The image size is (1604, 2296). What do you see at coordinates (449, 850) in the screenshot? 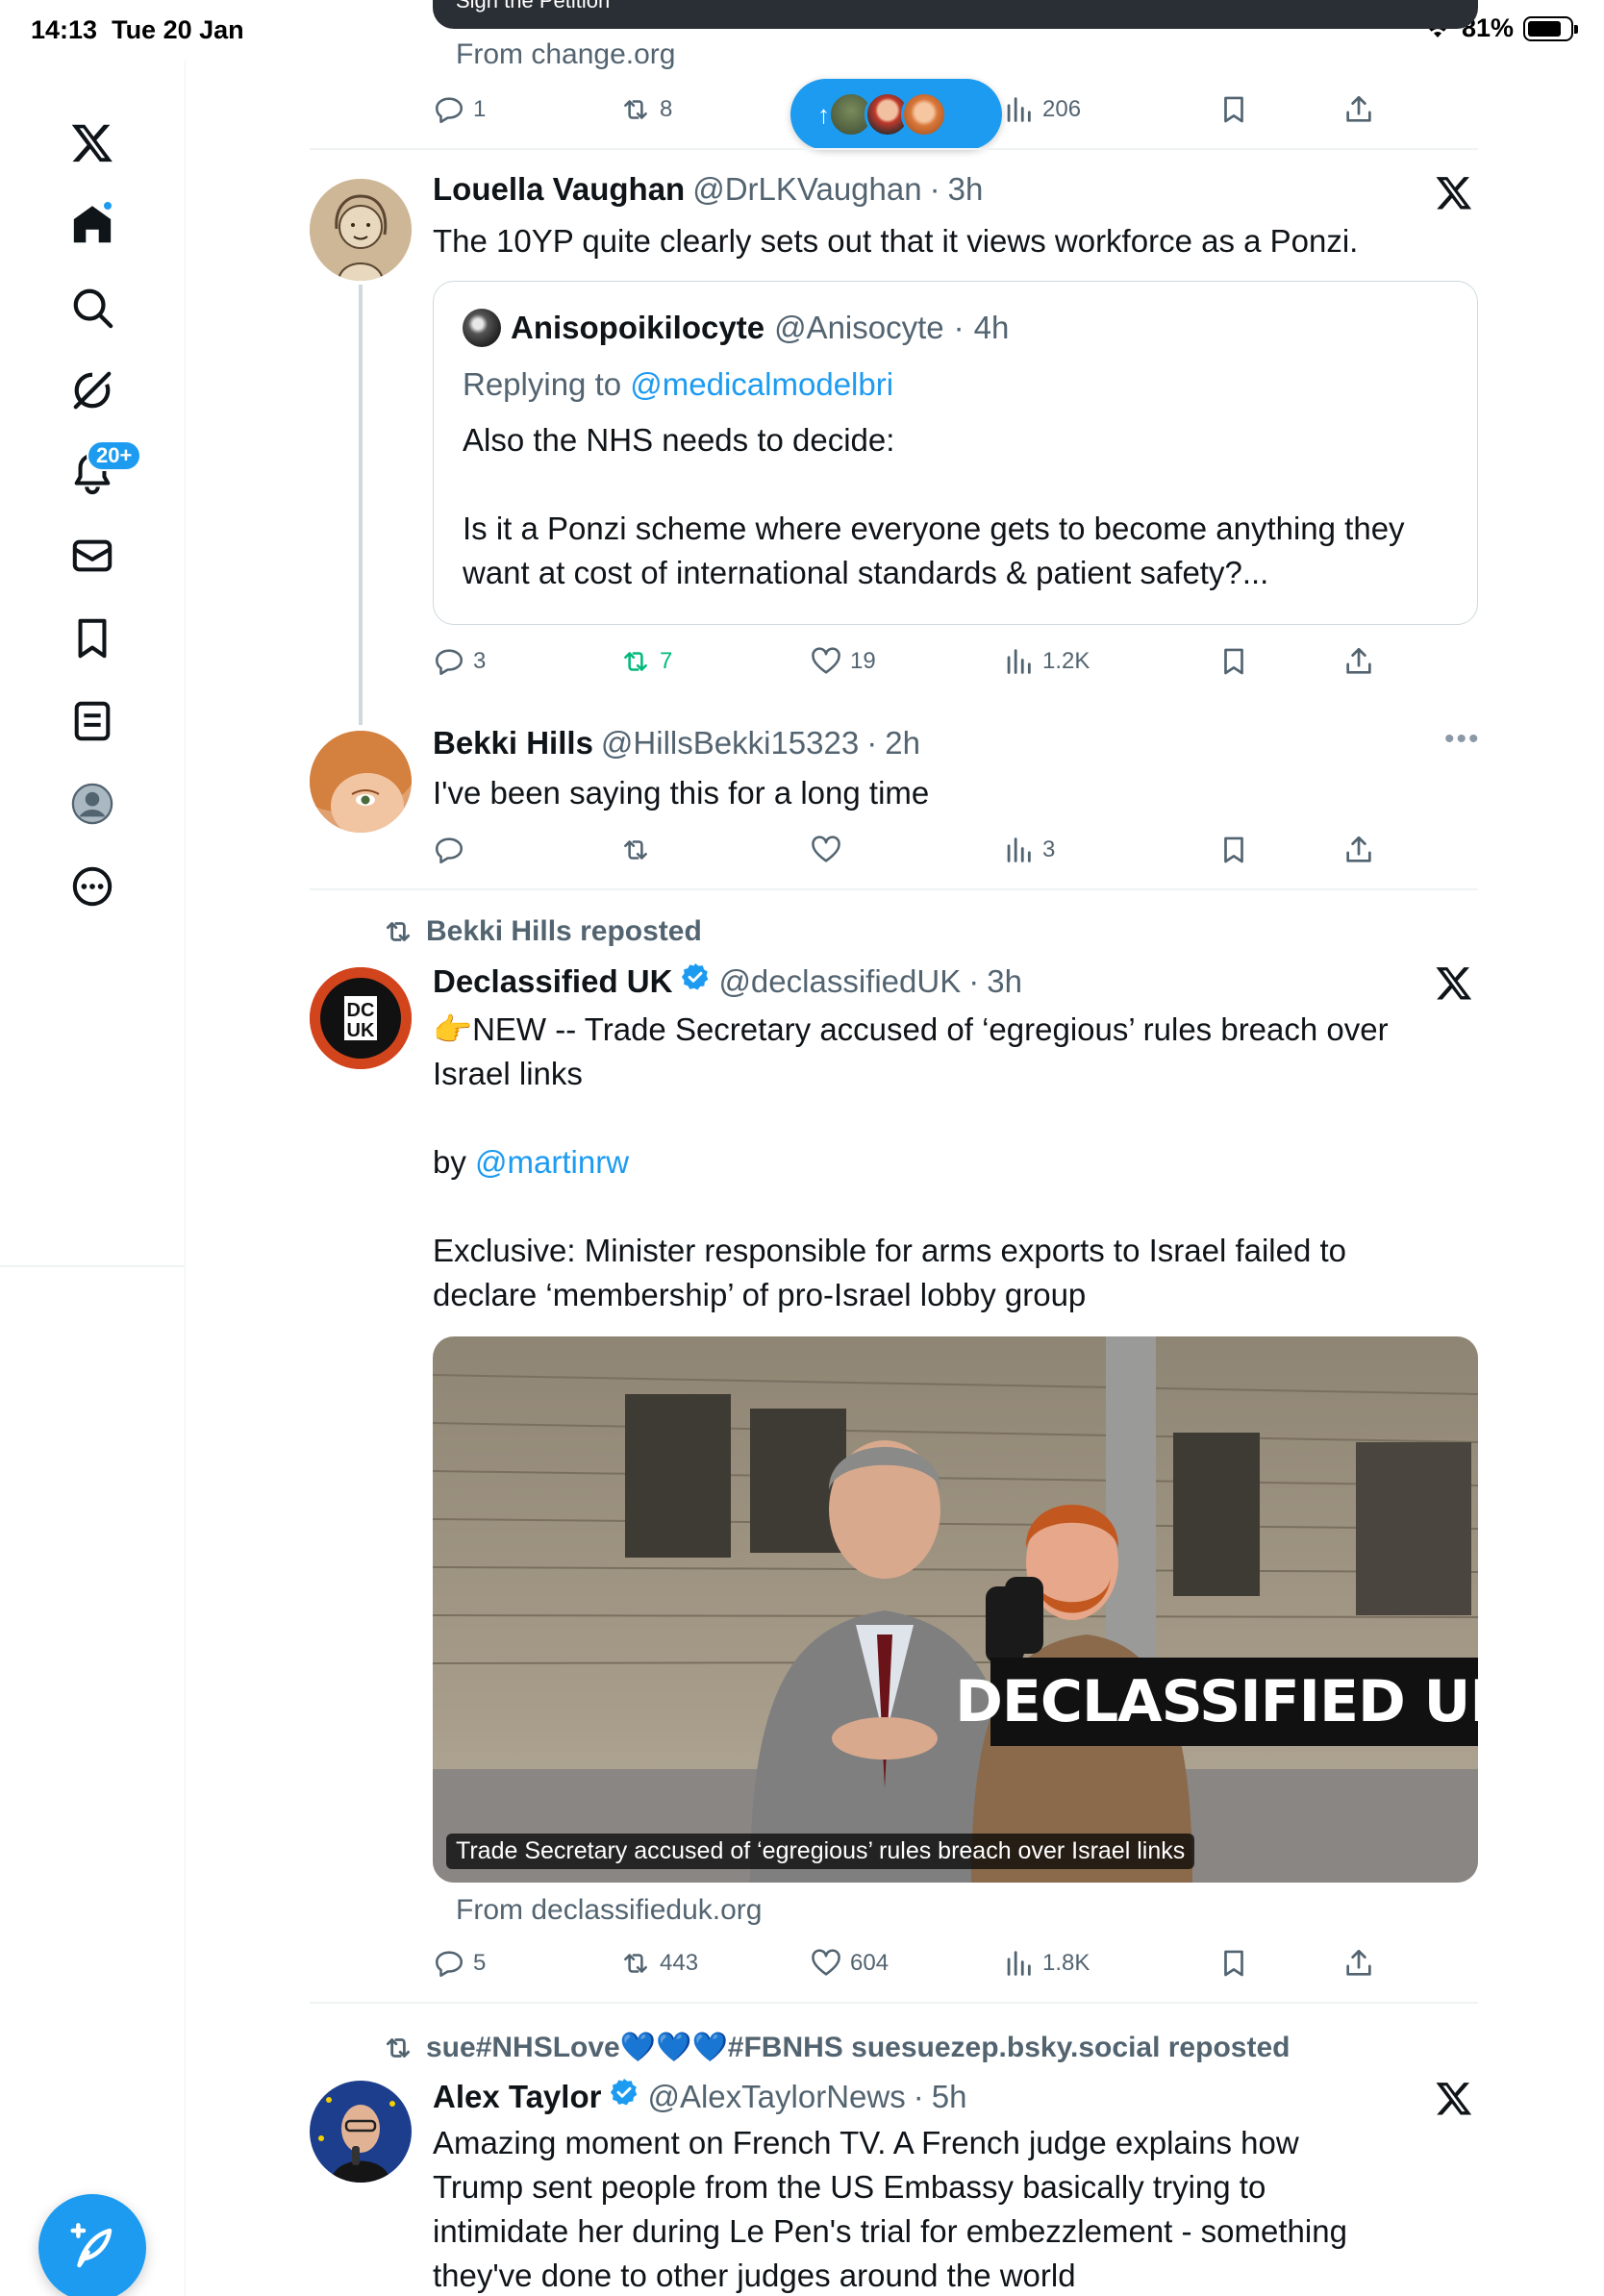
I see `reply-button` at bounding box center [449, 850].